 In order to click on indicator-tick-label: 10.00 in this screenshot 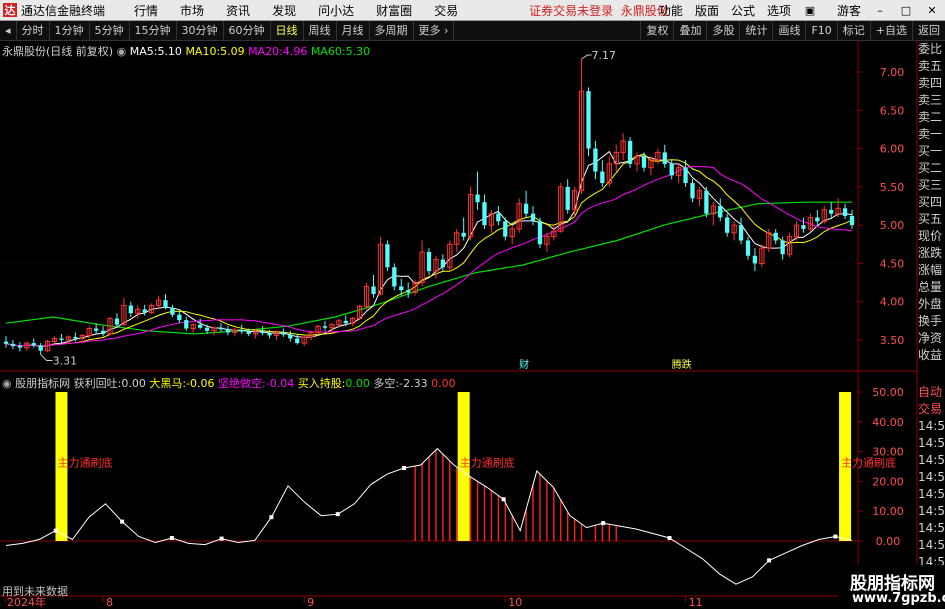, I will do `click(888, 511)`.